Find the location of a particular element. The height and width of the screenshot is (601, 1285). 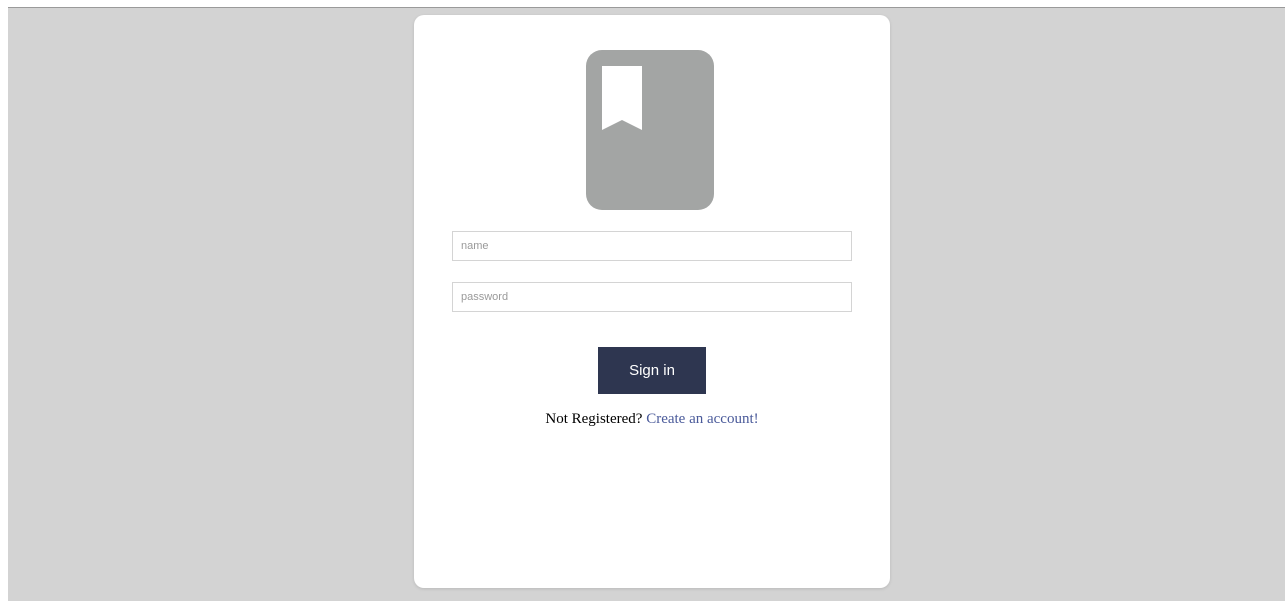

register-prompt-text: Not Registered? is located at coordinates (594, 419).